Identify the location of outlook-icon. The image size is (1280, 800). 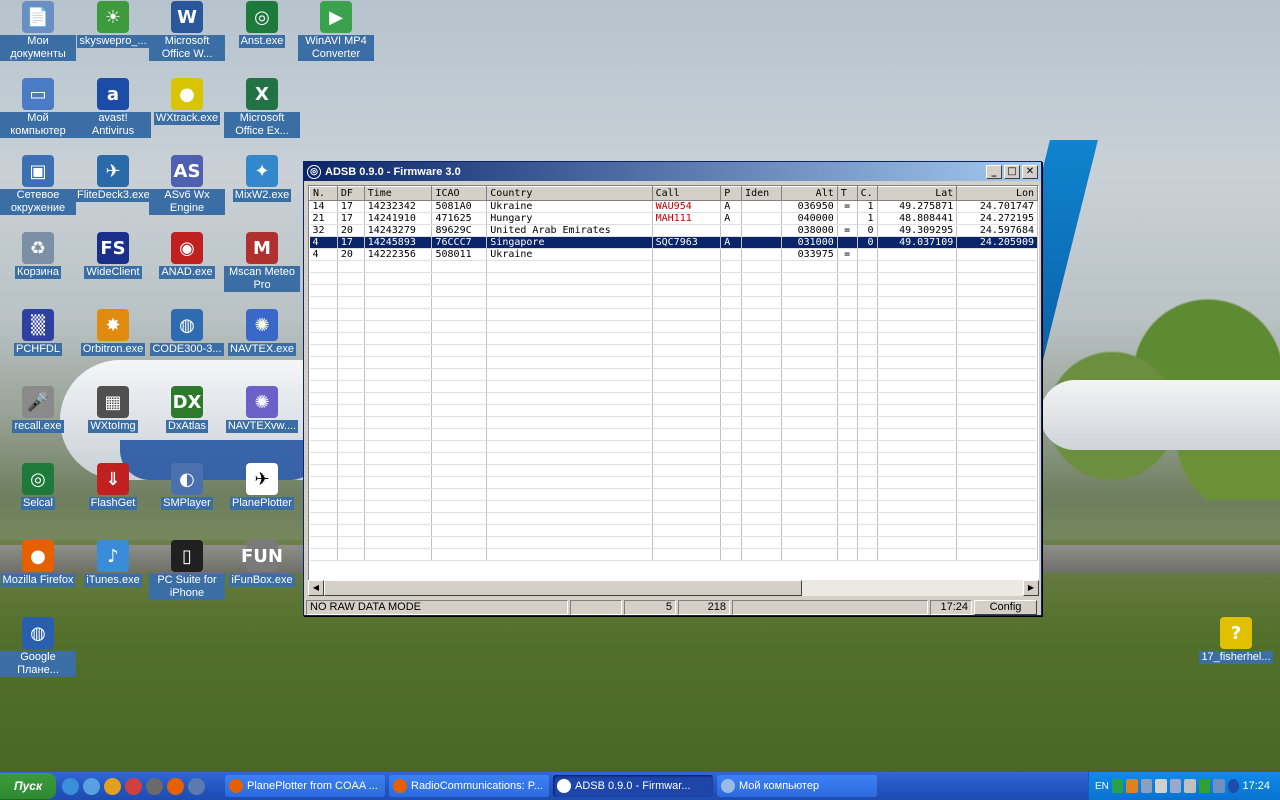
(91, 786).